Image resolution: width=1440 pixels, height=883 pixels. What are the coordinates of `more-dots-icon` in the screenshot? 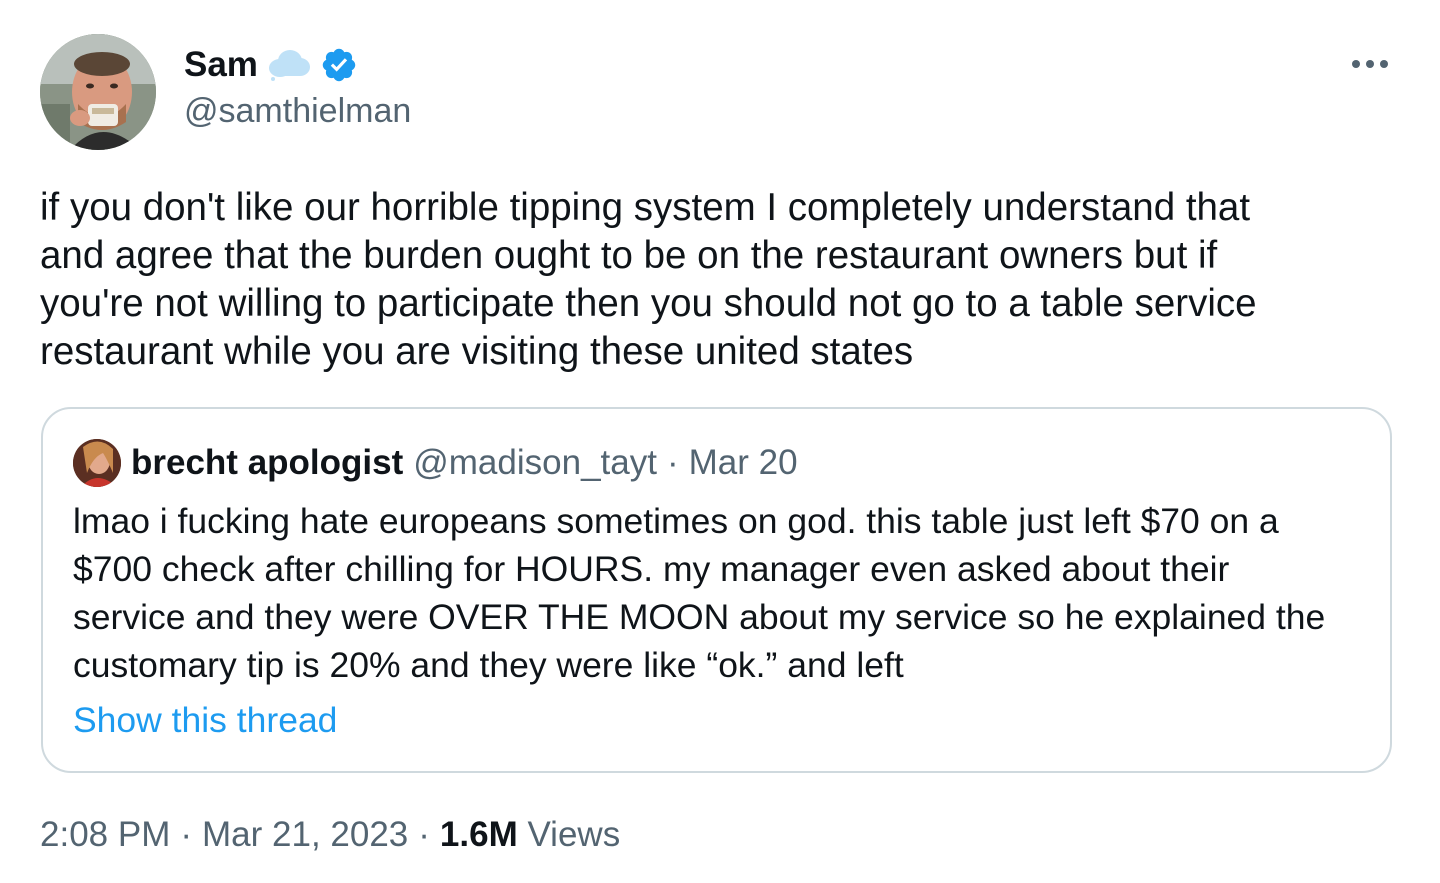 It's located at (1370, 64).